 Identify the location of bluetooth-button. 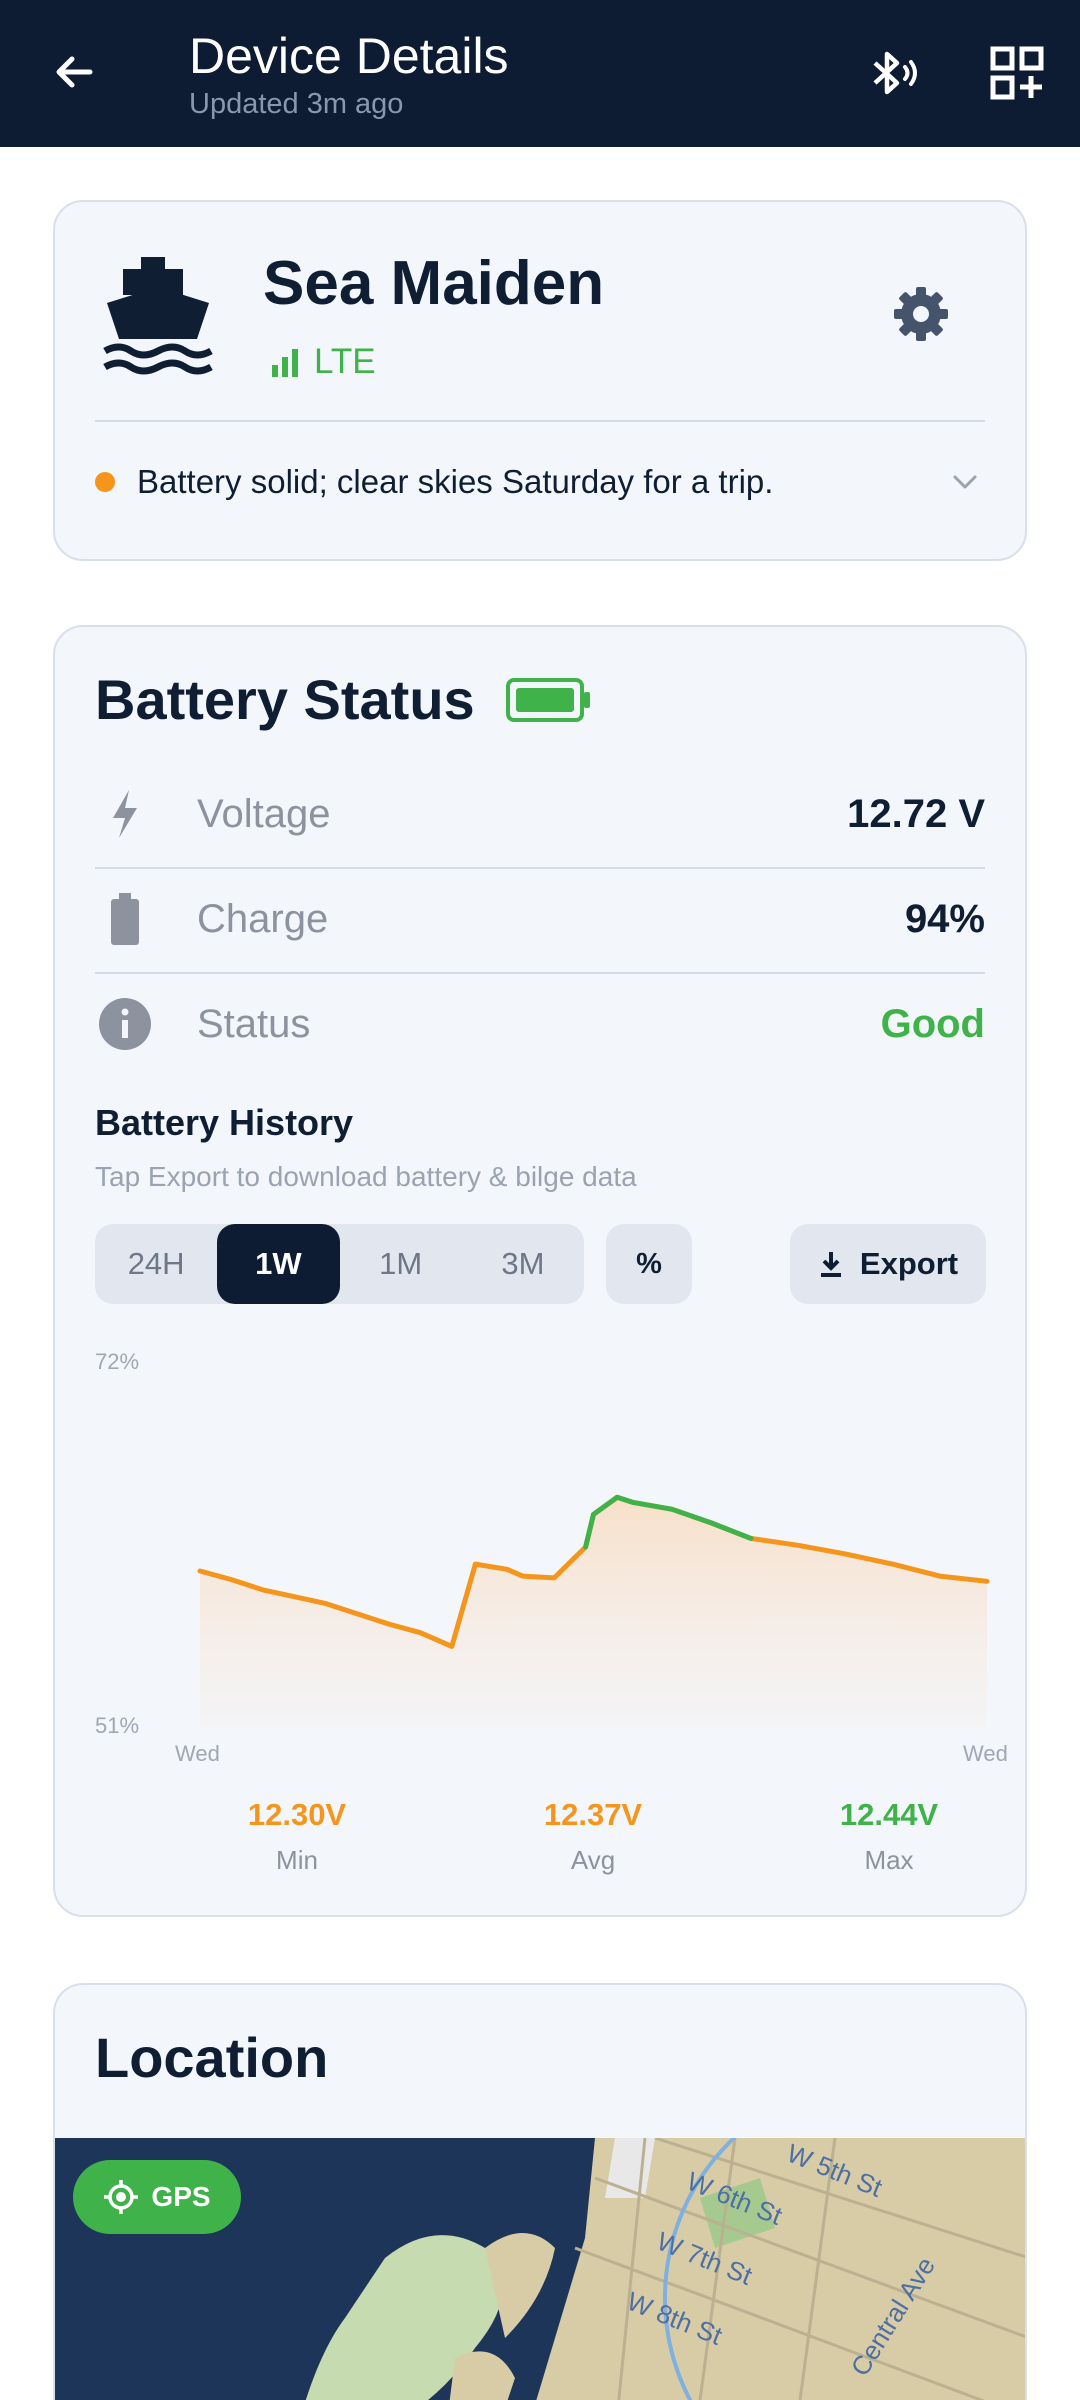
(893, 73).